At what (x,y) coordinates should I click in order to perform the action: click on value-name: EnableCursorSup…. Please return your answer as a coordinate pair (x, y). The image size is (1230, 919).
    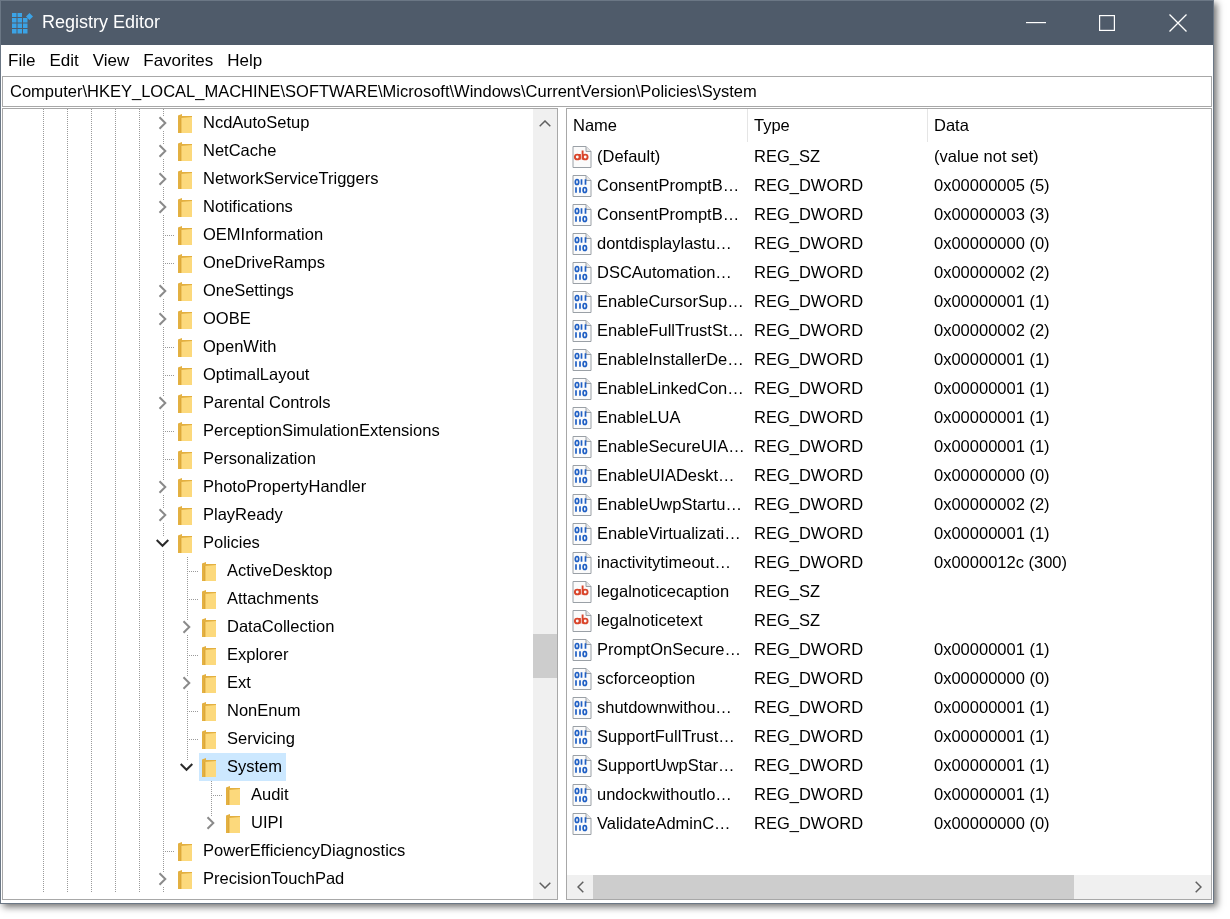
    Looking at the image, I should click on (670, 301).